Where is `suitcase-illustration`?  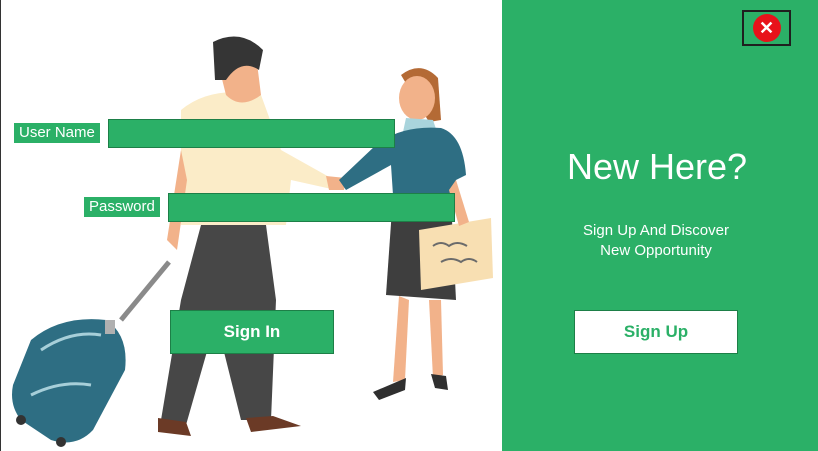 suitcase-illustration is located at coordinates (91, 353).